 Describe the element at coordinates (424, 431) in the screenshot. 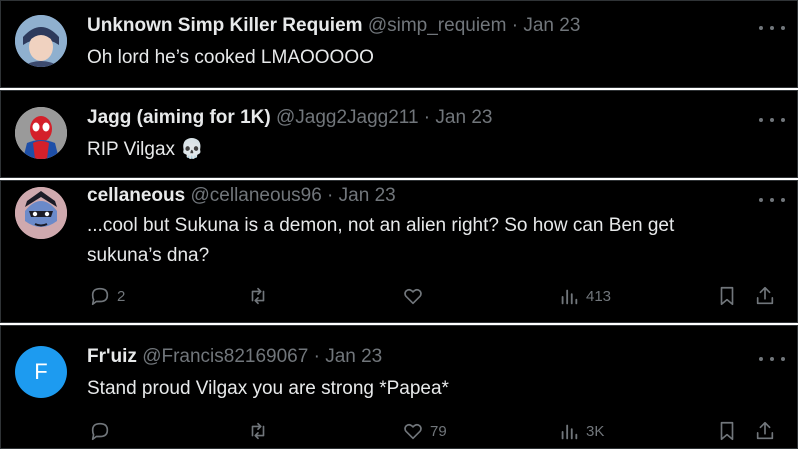

I see `like-button: 79` at that location.